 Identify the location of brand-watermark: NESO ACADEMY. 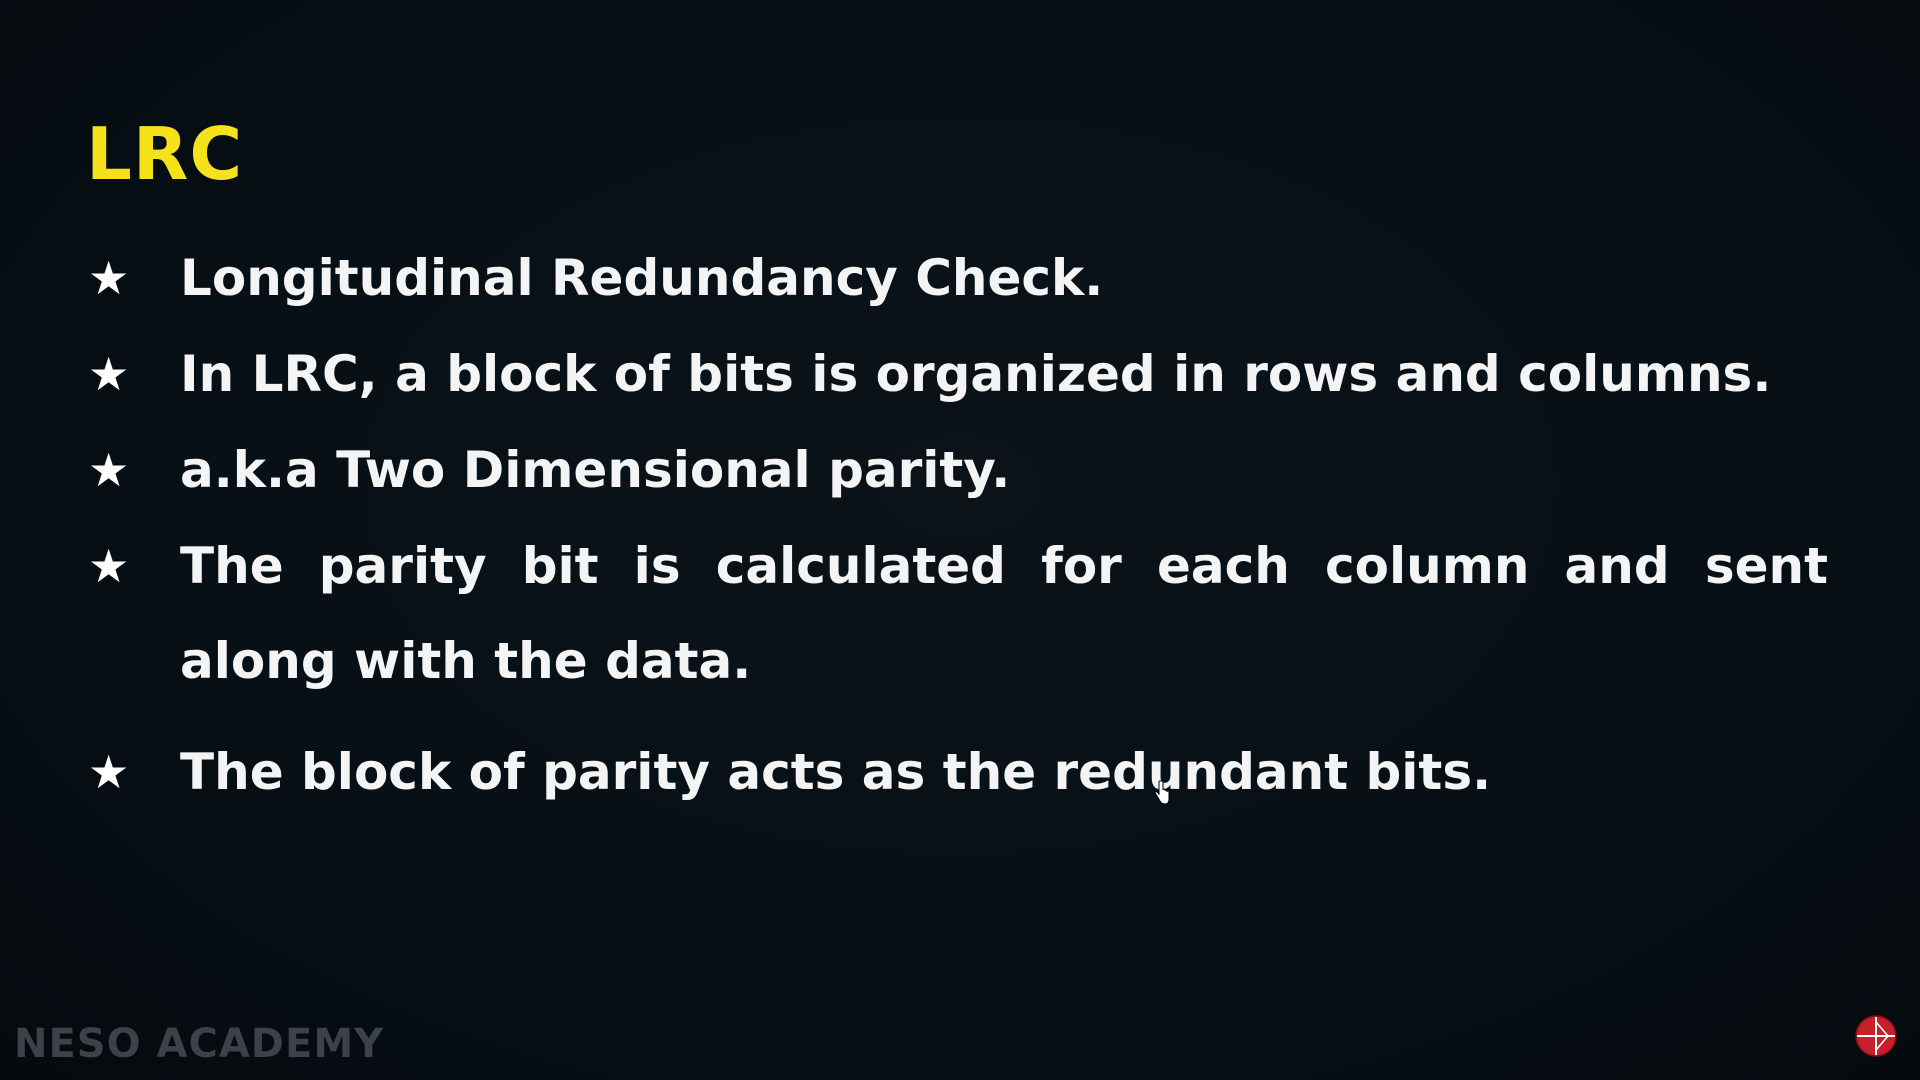
(199, 1044).